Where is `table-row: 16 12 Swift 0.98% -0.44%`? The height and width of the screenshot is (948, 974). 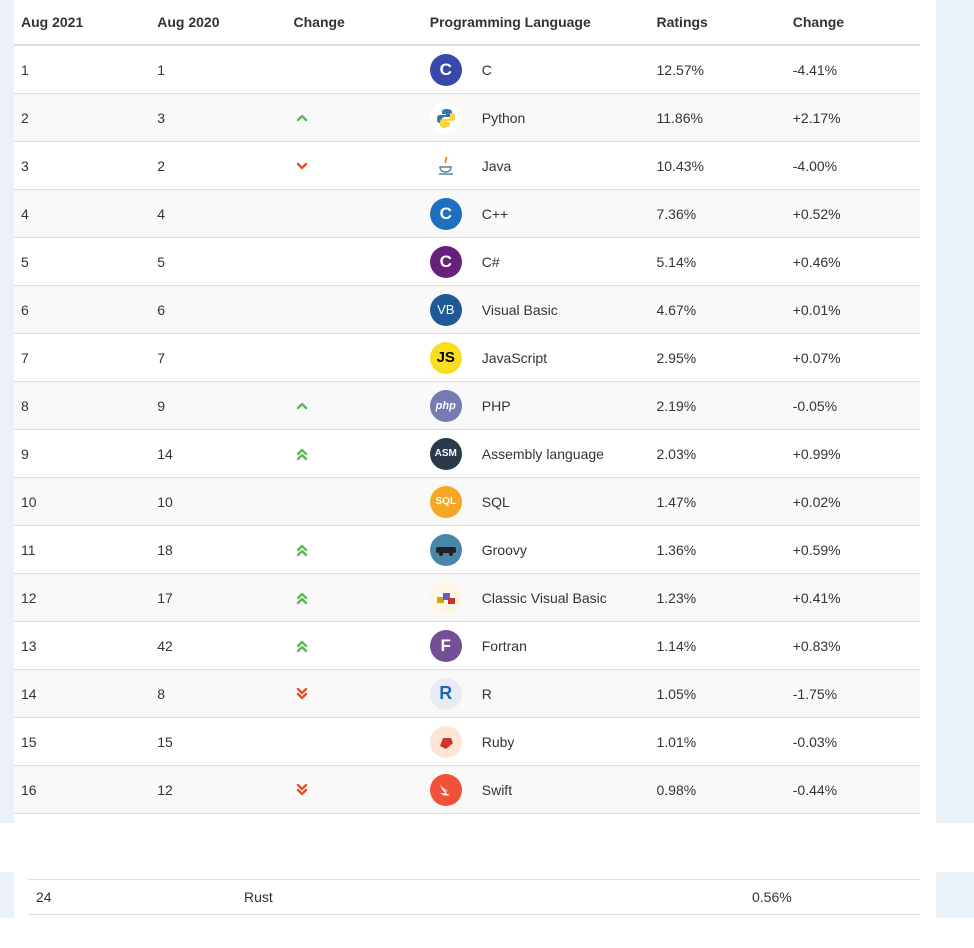
table-row: 16 12 Swift 0.98% -0.44% is located at coordinates (467, 789).